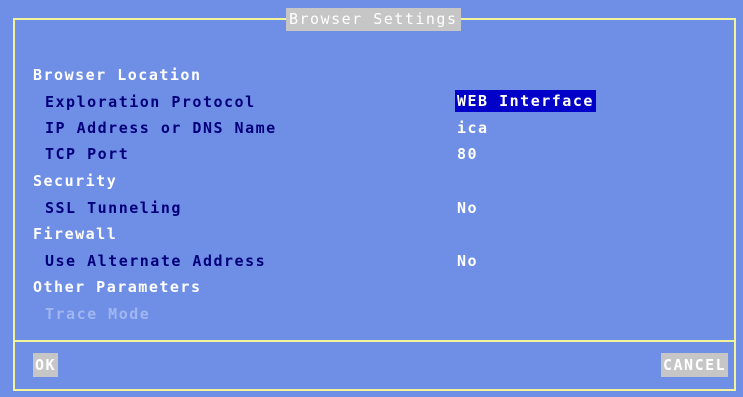  What do you see at coordinates (467, 154) in the screenshot?
I see `tcp-port-value: 80` at bounding box center [467, 154].